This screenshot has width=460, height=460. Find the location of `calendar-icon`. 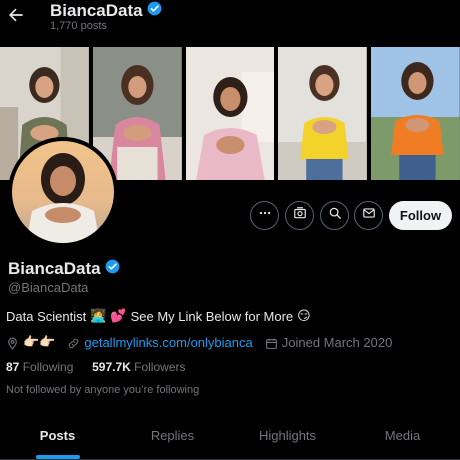

calendar-icon is located at coordinates (271, 341).